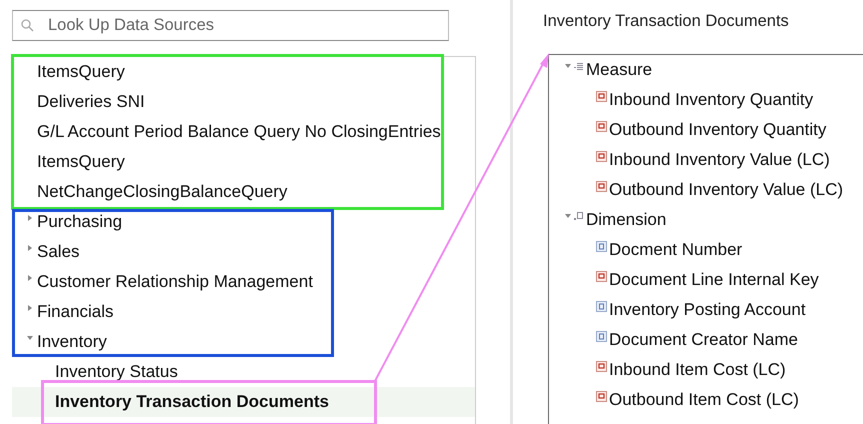  I want to click on query-item: Deliveries SNI, so click(91, 102).